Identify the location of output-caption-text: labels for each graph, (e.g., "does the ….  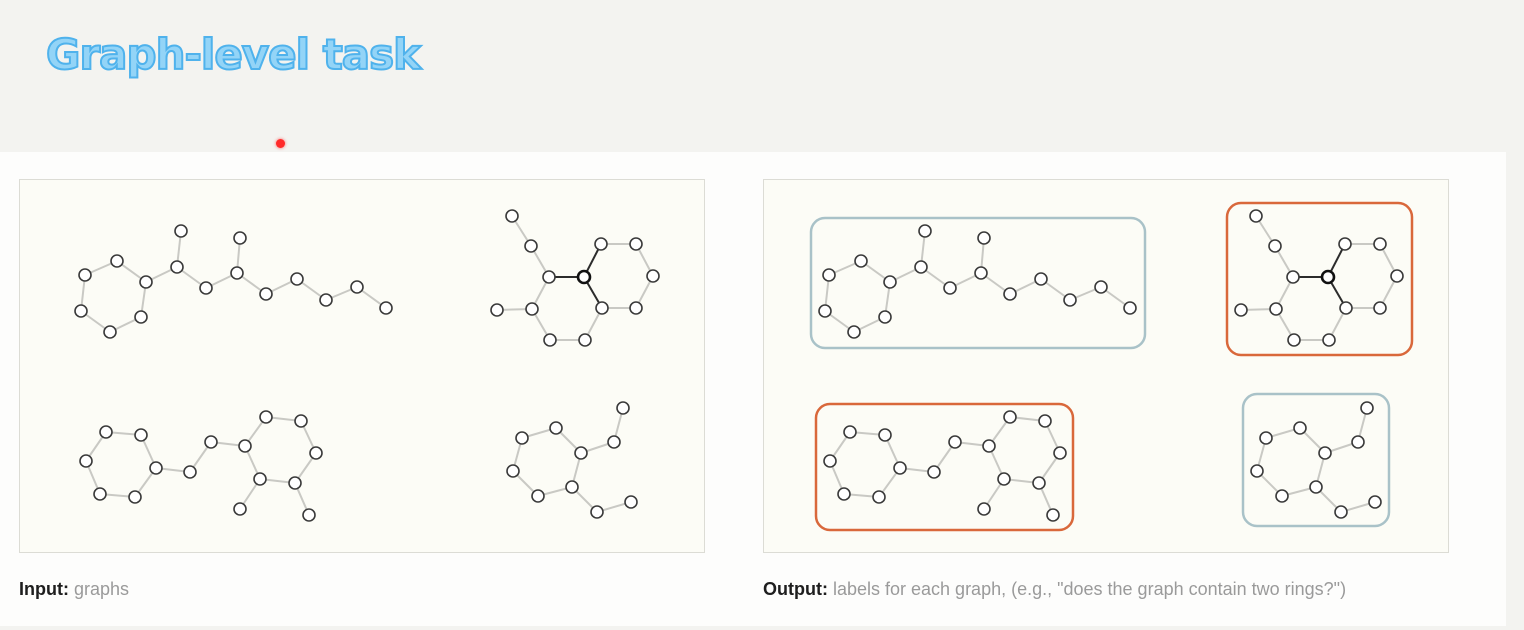
(1089, 589).